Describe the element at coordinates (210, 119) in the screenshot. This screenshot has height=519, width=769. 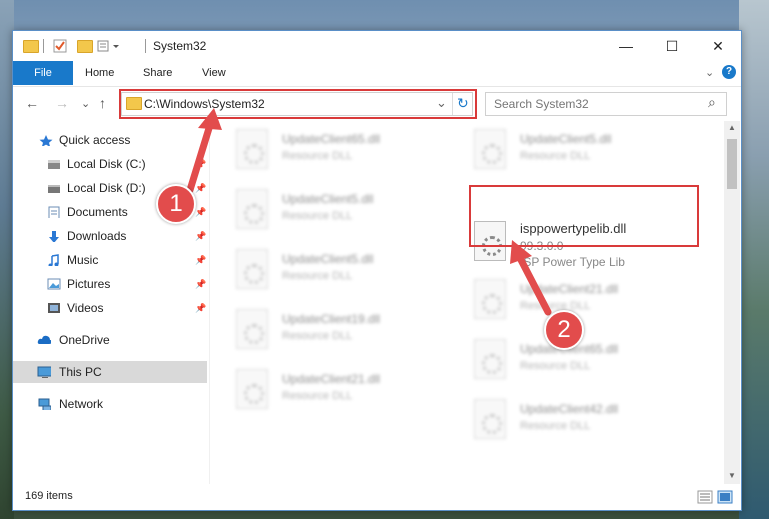
I see `arrow-1-head` at that location.